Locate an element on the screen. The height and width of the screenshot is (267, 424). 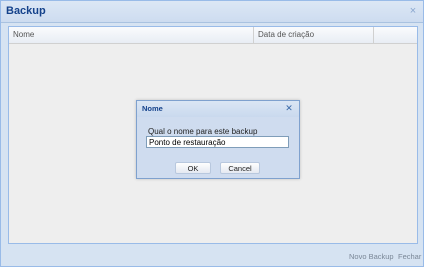
close-button: Fechar is located at coordinates (409, 256).